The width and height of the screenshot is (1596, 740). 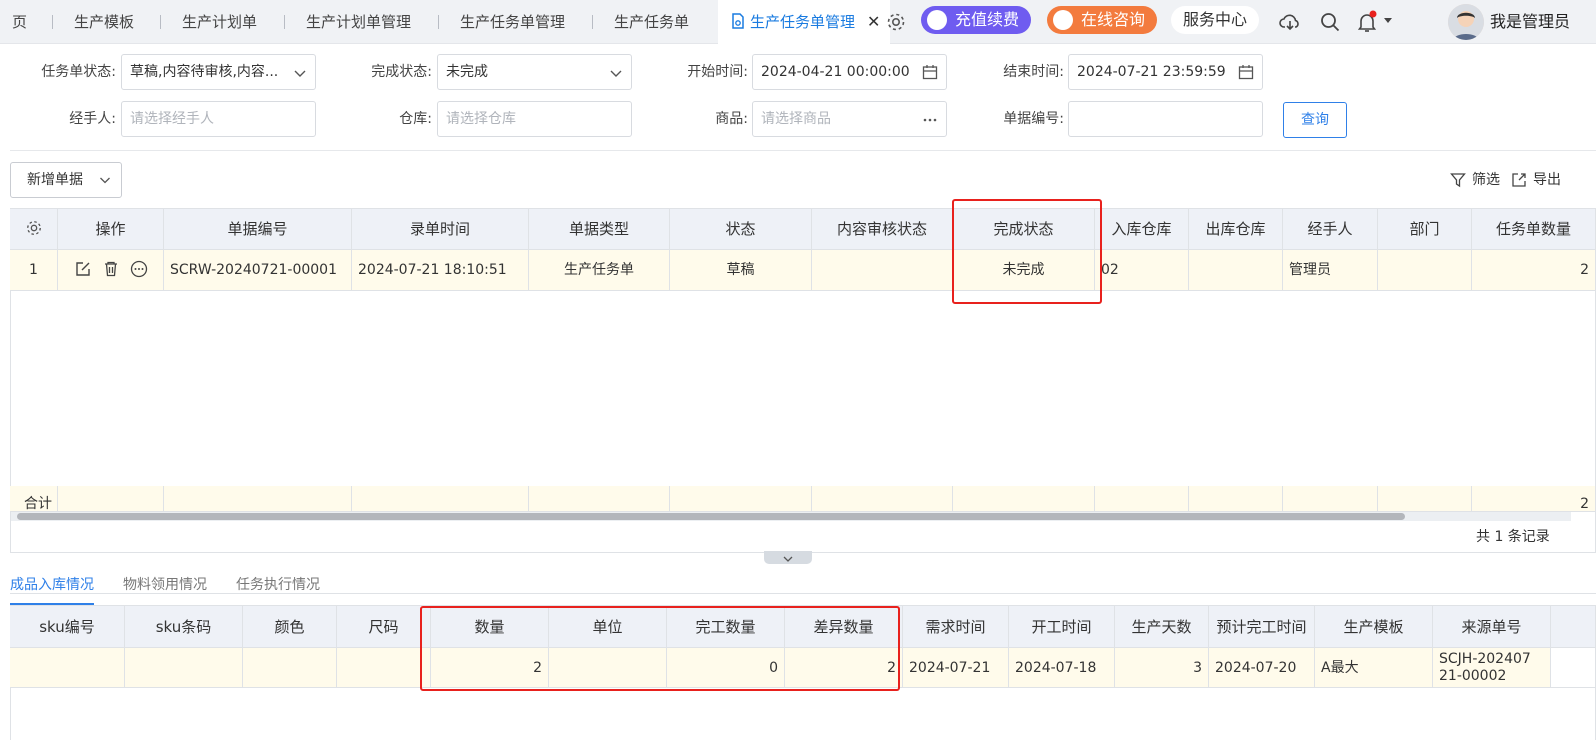 What do you see at coordinates (1534, 270) in the screenshot?
I see `cell-task-qty: 2` at bounding box center [1534, 270].